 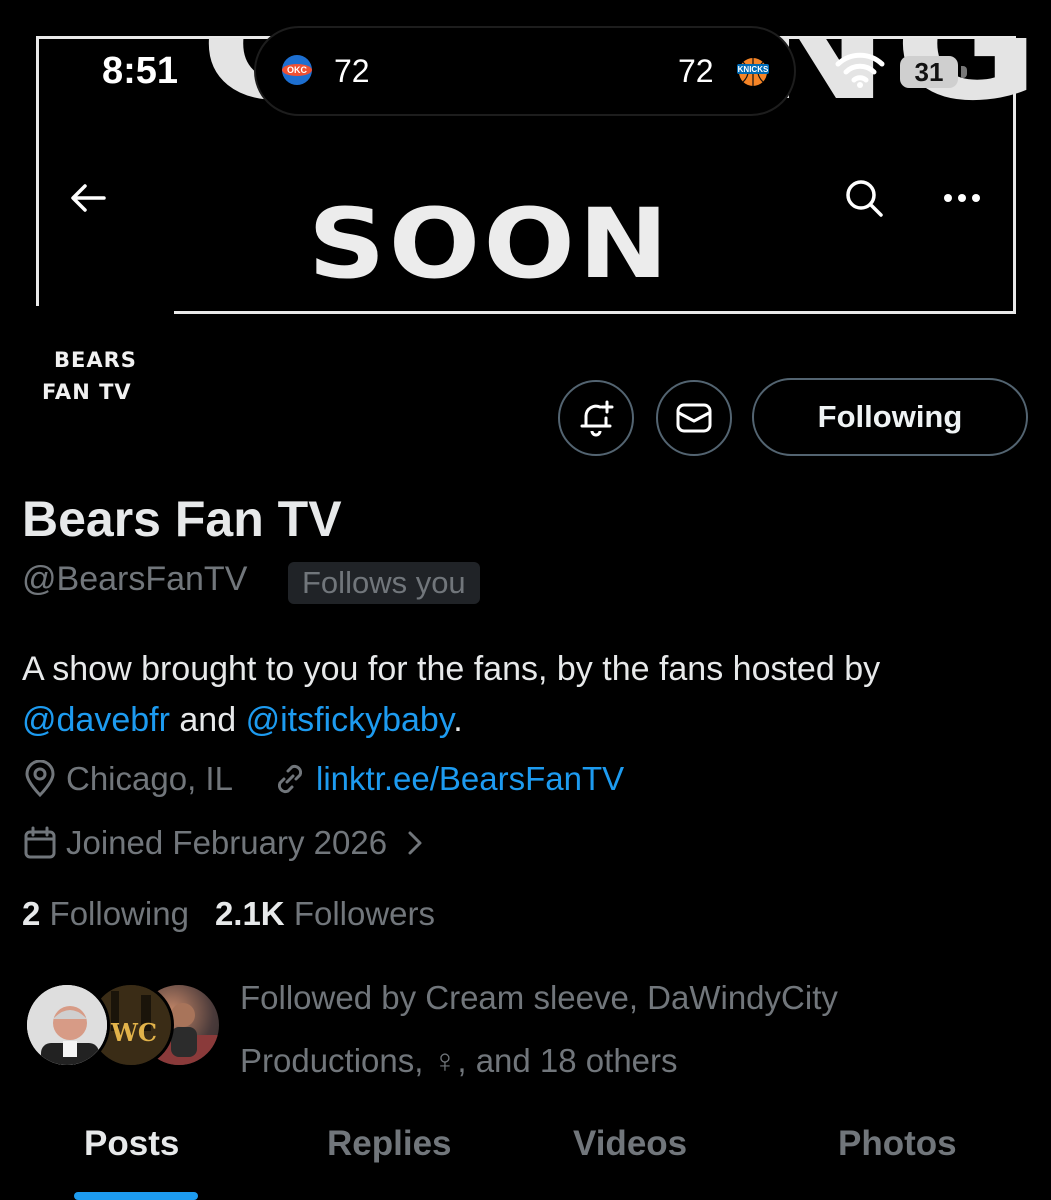 What do you see at coordinates (131, 1144) in the screenshot?
I see `tab-posts: Posts` at bounding box center [131, 1144].